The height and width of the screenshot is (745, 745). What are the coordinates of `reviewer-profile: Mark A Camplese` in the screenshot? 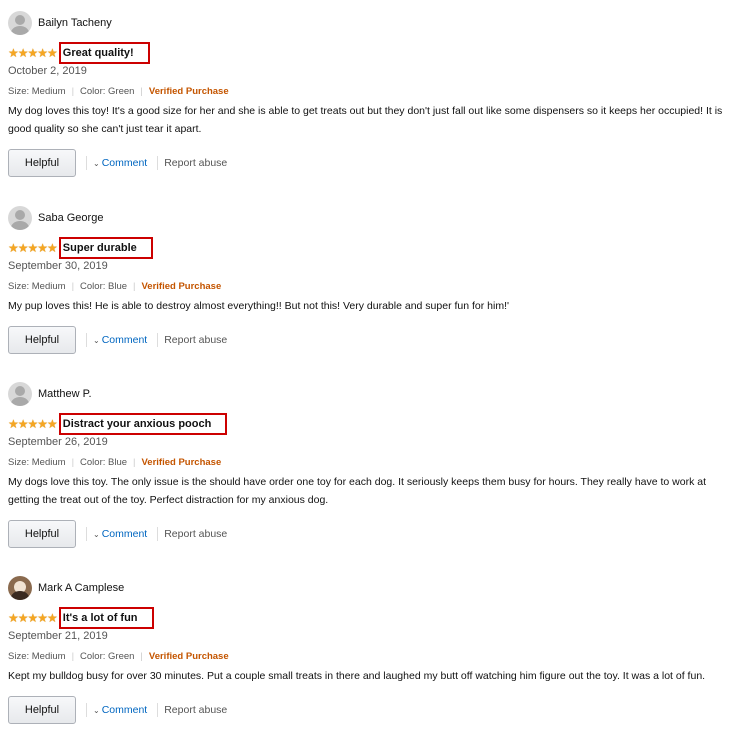 It's located at (373, 588).